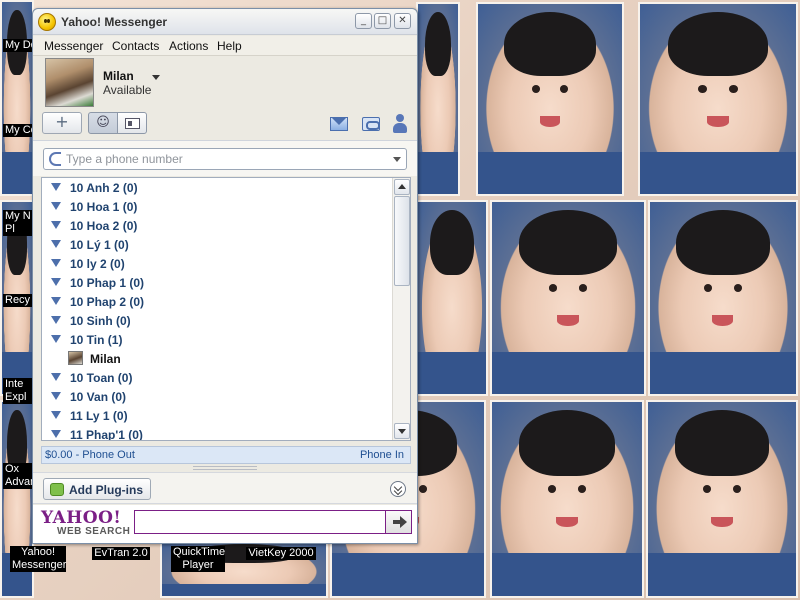 The width and height of the screenshot is (800, 600). What do you see at coordinates (402, 187) in the screenshot?
I see `scroll-up-button` at bounding box center [402, 187].